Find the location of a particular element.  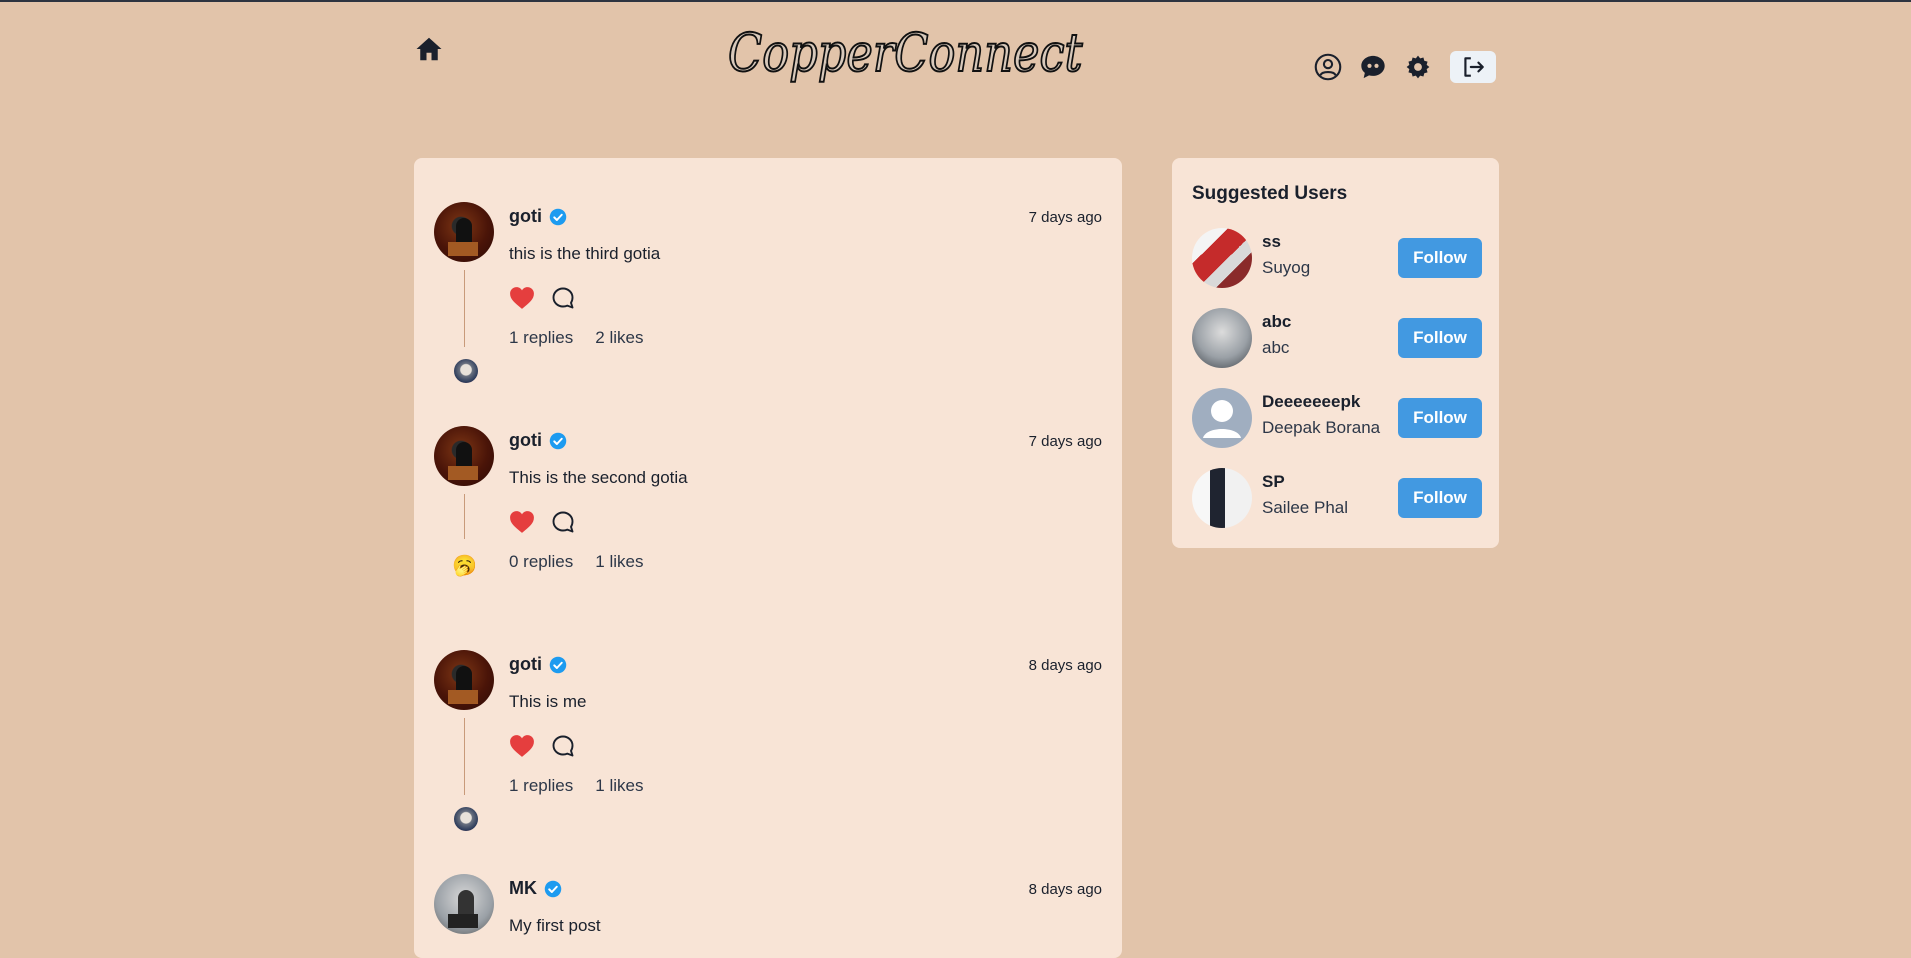

user-fullname: Sailee Phal is located at coordinates (1305, 507).